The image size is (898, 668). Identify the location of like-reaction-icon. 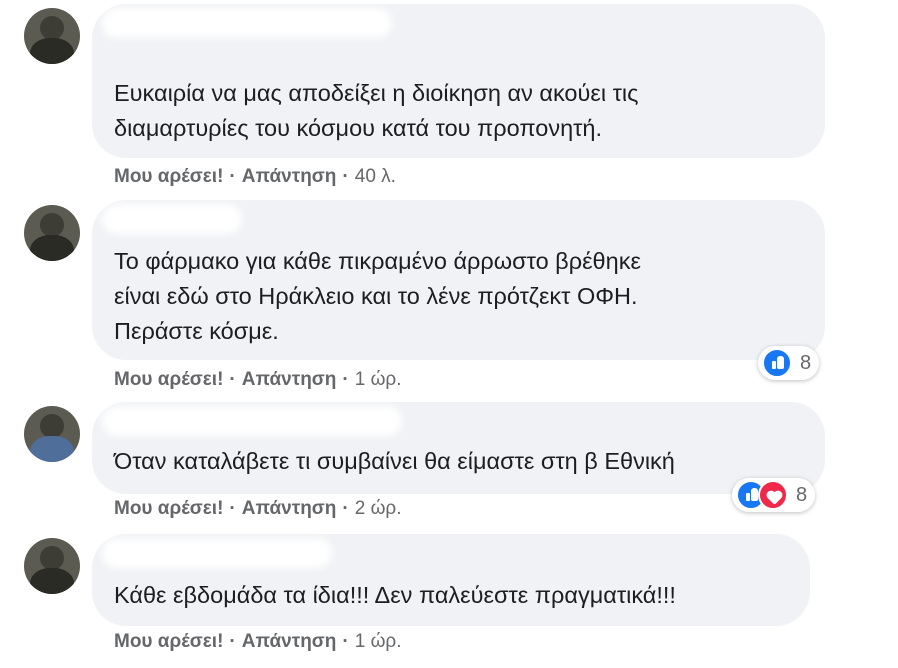
(777, 363).